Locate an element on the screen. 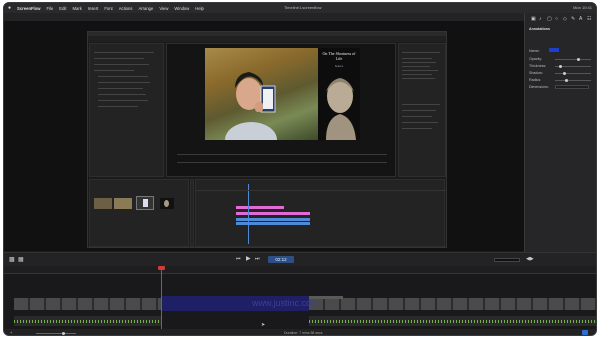 This screenshot has width=600, height=339. radius-slider is located at coordinates (566, 80).